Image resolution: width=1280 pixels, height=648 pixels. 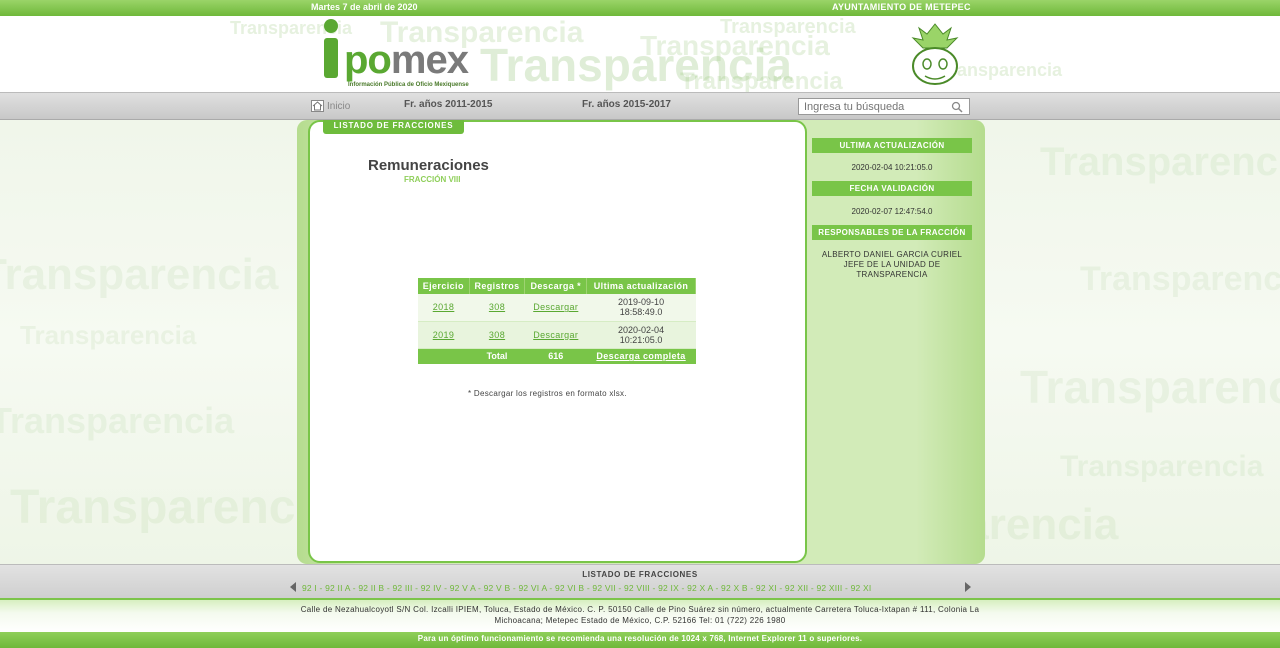 I want to click on total-value: 616, so click(x=555, y=356).